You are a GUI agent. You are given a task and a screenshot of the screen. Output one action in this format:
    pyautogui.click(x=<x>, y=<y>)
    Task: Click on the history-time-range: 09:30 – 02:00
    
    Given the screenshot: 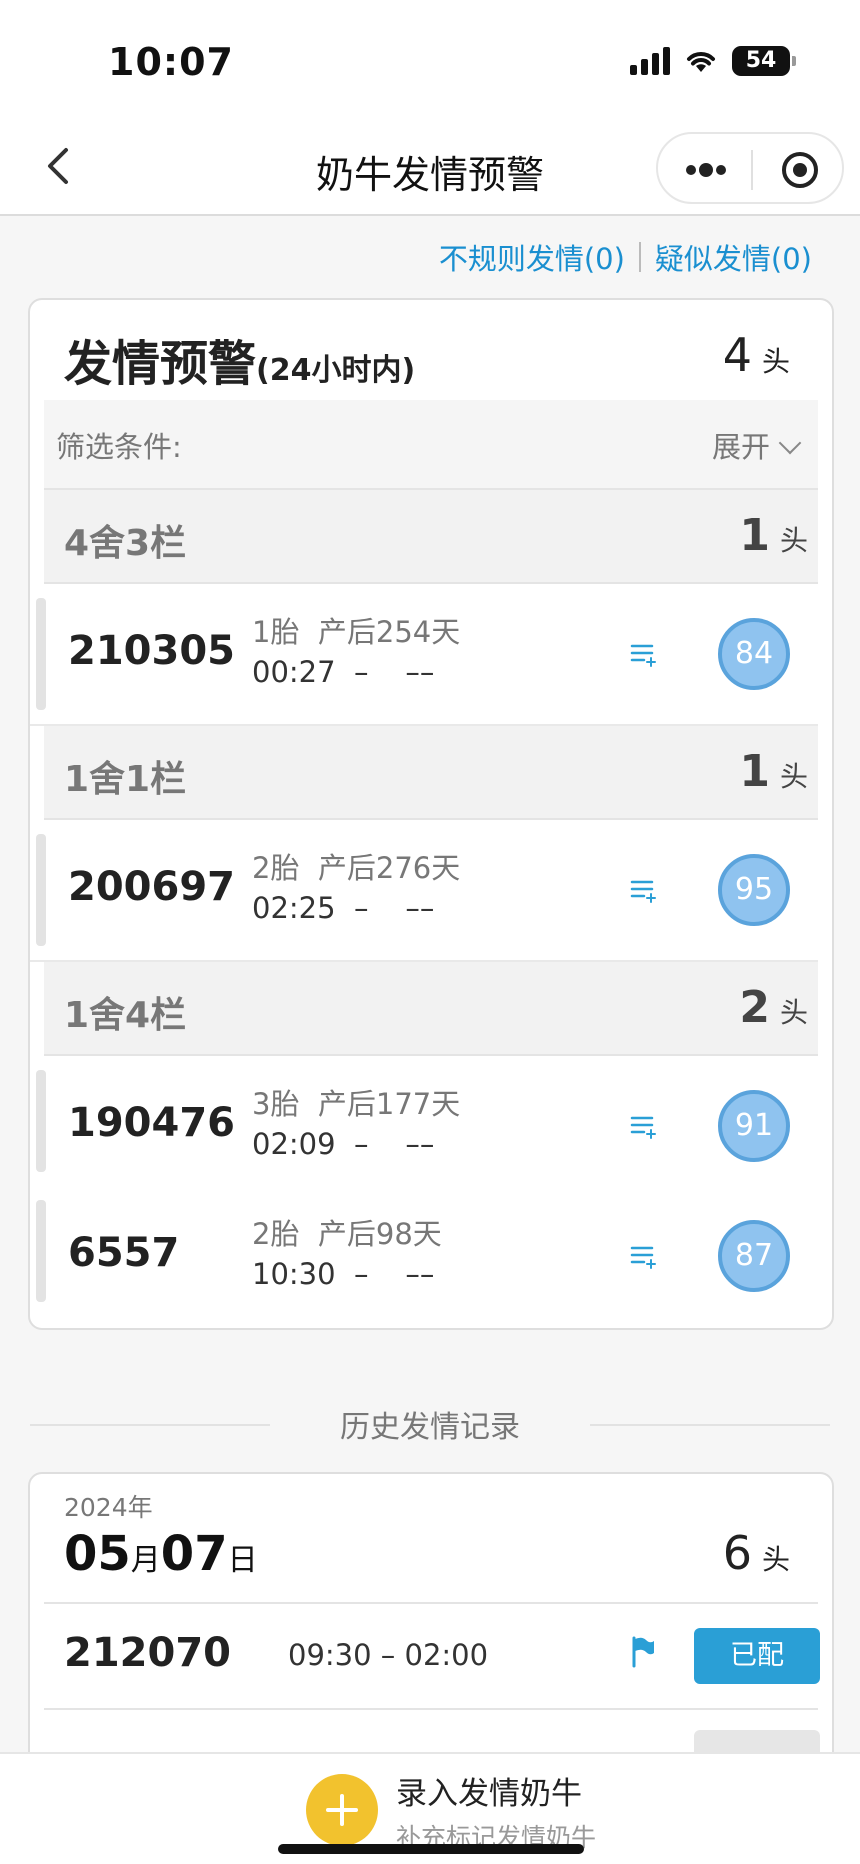 What is the action you would take?
    pyautogui.click(x=388, y=1655)
    